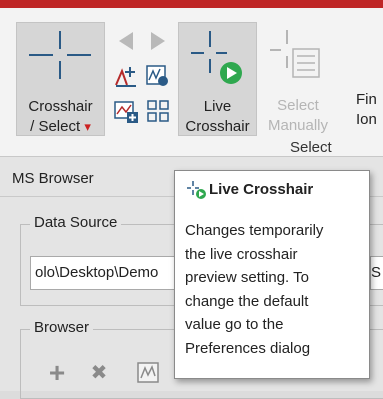 This screenshot has height=399, width=383. Describe the element at coordinates (254, 230) in the screenshot. I see `tooltip-line: Changes temporarily` at that location.